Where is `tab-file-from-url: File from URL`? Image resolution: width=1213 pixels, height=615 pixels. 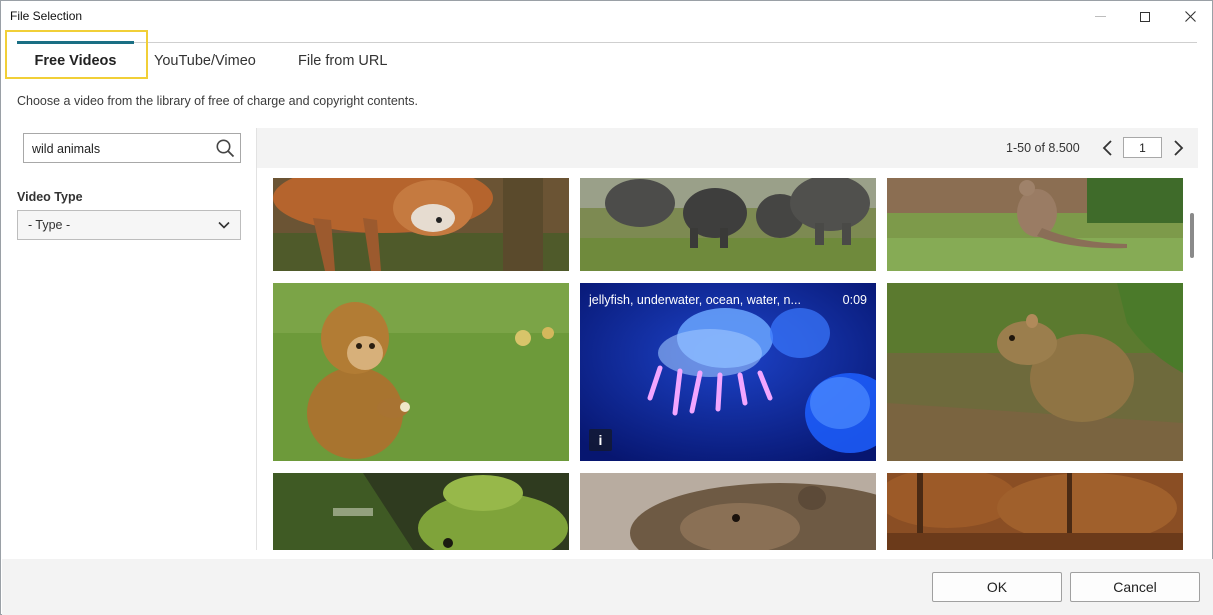
tab-file-from-url: File from URL is located at coordinates (342, 61).